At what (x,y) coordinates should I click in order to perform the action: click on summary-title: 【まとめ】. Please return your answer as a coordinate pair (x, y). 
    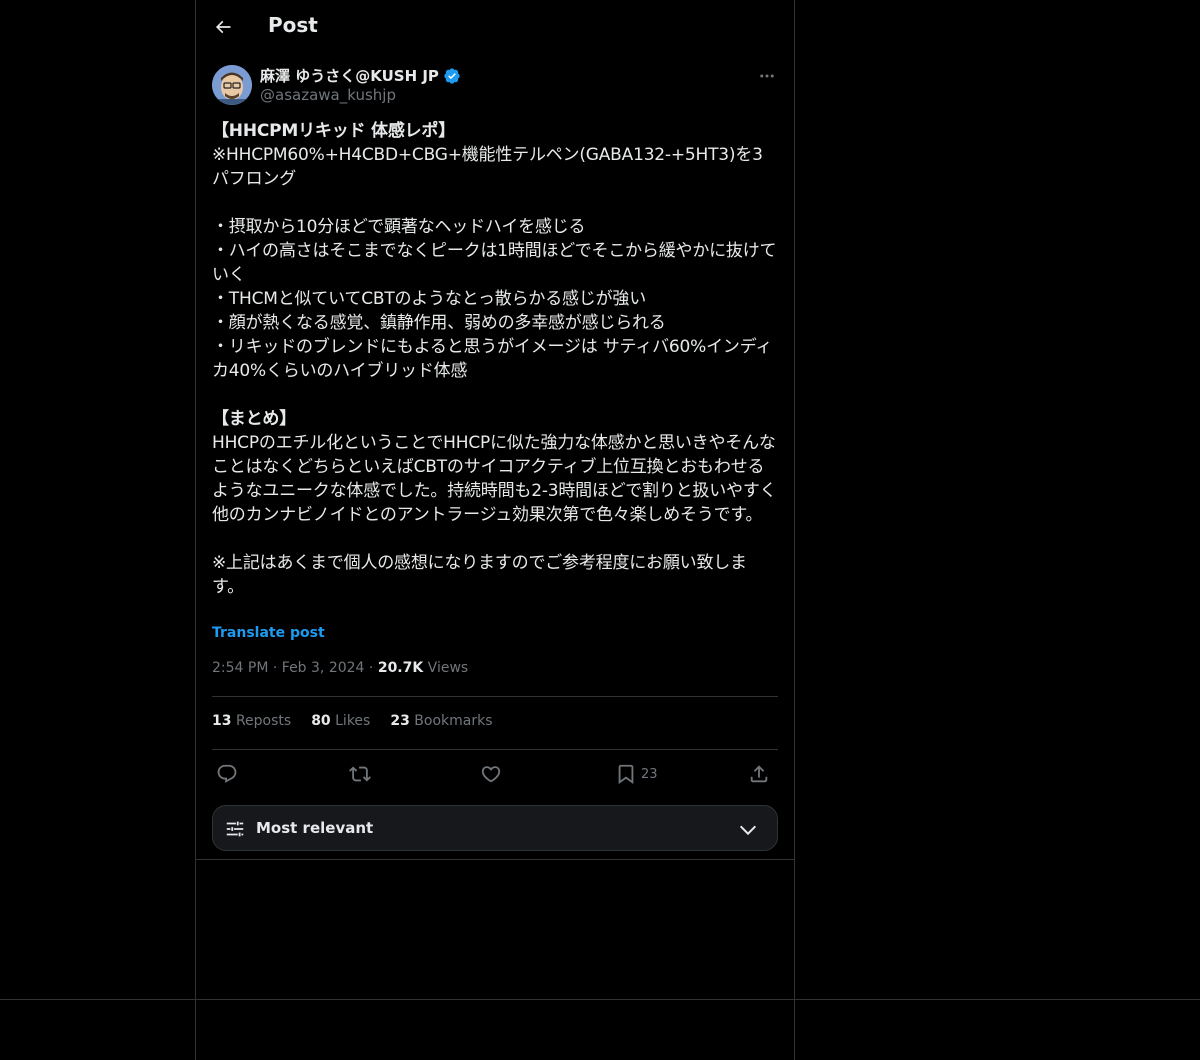
    Looking at the image, I should click on (254, 419).